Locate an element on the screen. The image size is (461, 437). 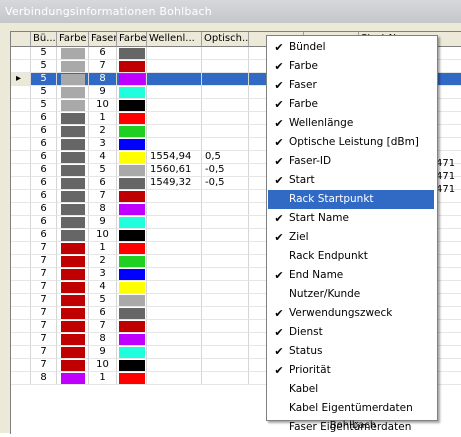
cell-buendel: 6 is located at coordinates (44, 131).